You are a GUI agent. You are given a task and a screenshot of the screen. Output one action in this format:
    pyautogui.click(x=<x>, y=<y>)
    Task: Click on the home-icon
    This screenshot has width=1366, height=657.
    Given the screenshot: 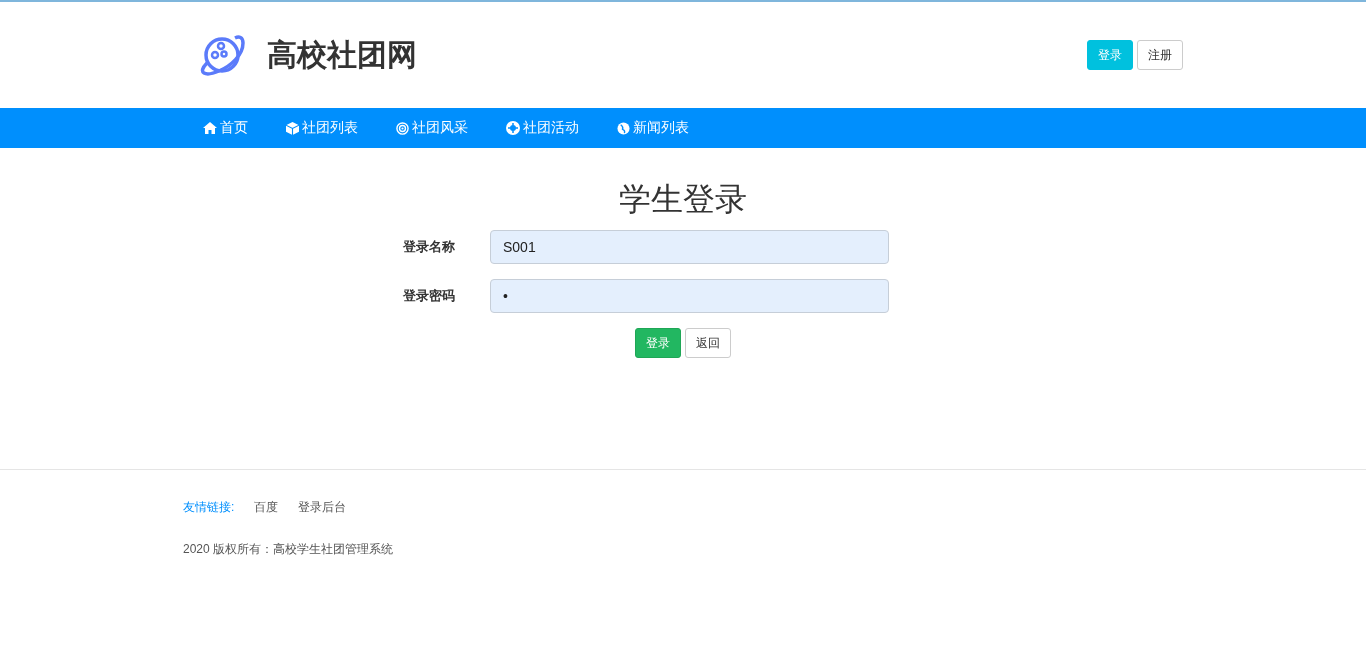 What is the action you would take?
    pyautogui.click(x=210, y=128)
    